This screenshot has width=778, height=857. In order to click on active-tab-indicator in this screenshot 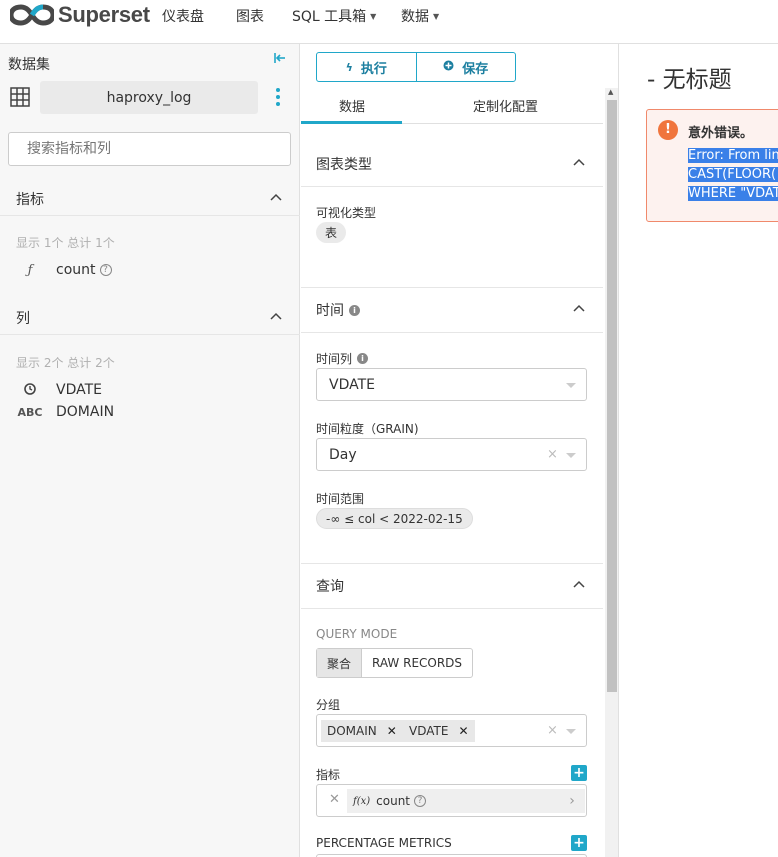, I will do `click(351, 122)`.